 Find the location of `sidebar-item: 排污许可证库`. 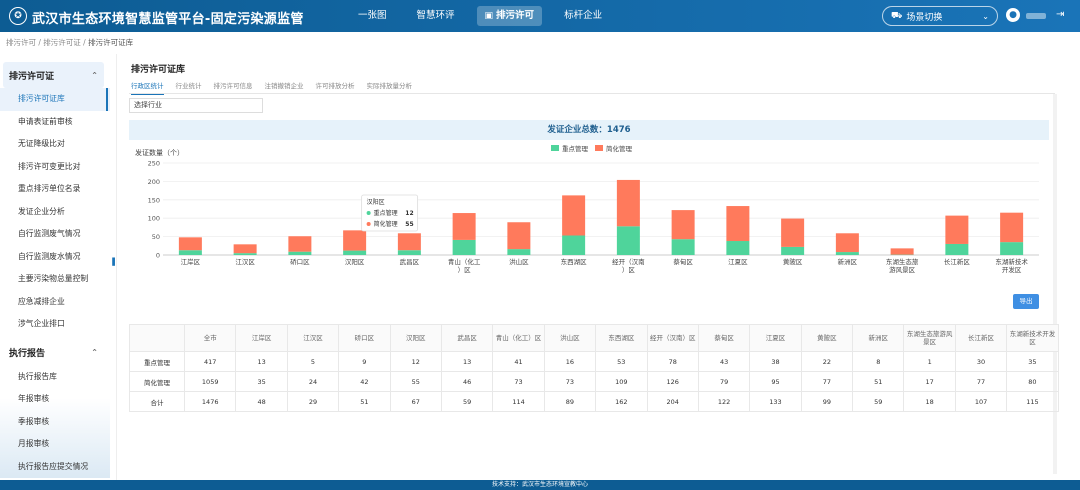

sidebar-item: 排污许可证库 is located at coordinates (55, 99).